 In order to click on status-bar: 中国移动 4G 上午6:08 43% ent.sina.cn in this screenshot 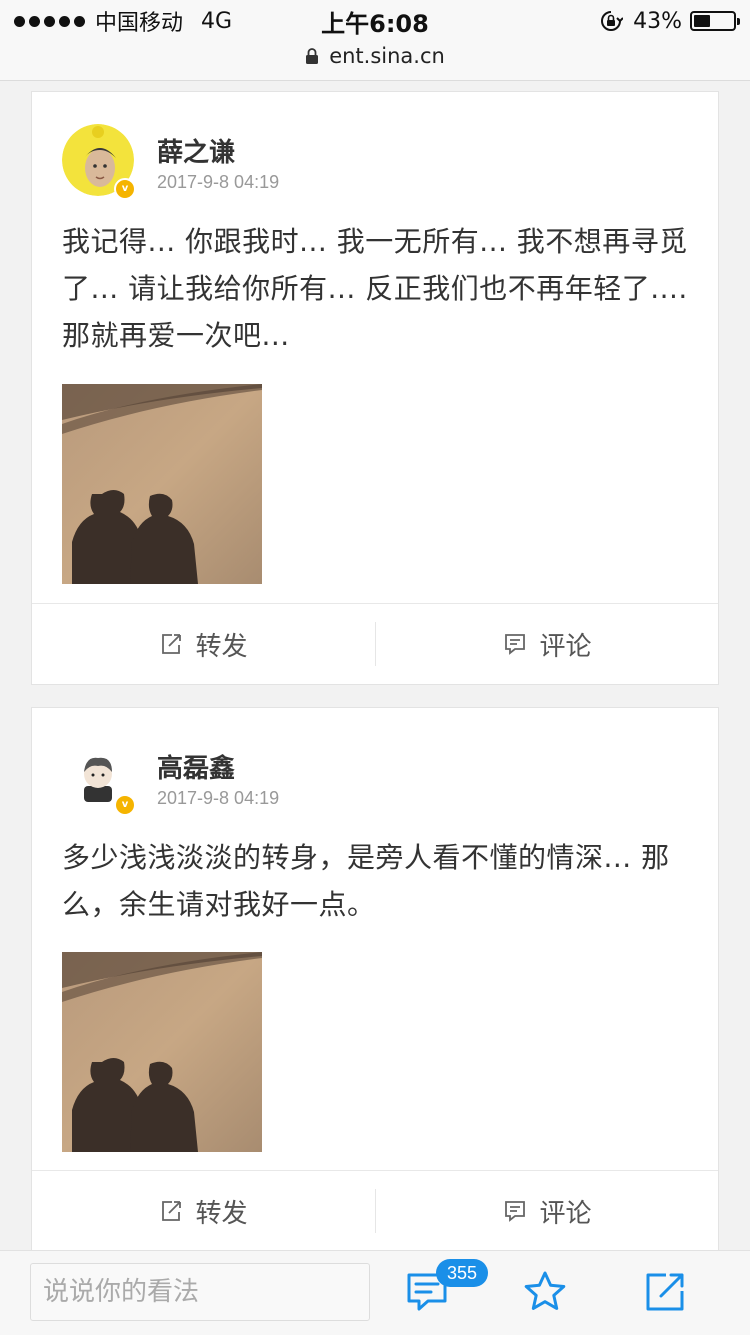, I will do `click(375, 40)`.